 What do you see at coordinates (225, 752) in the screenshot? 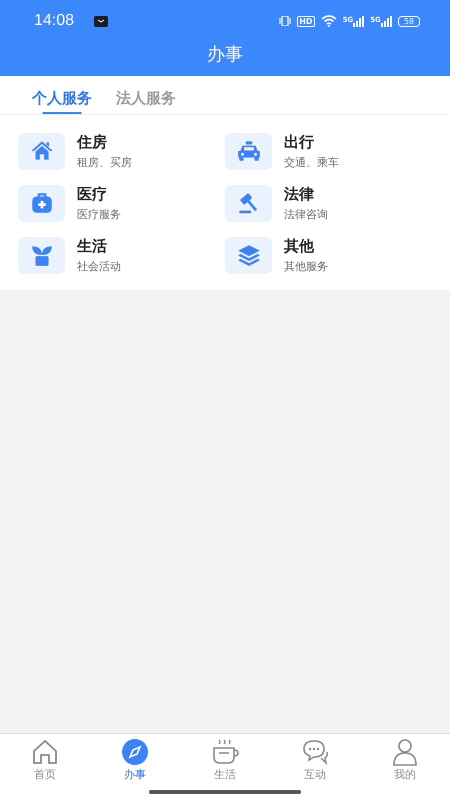
I see `cup-icon` at bounding box center [225, 752].